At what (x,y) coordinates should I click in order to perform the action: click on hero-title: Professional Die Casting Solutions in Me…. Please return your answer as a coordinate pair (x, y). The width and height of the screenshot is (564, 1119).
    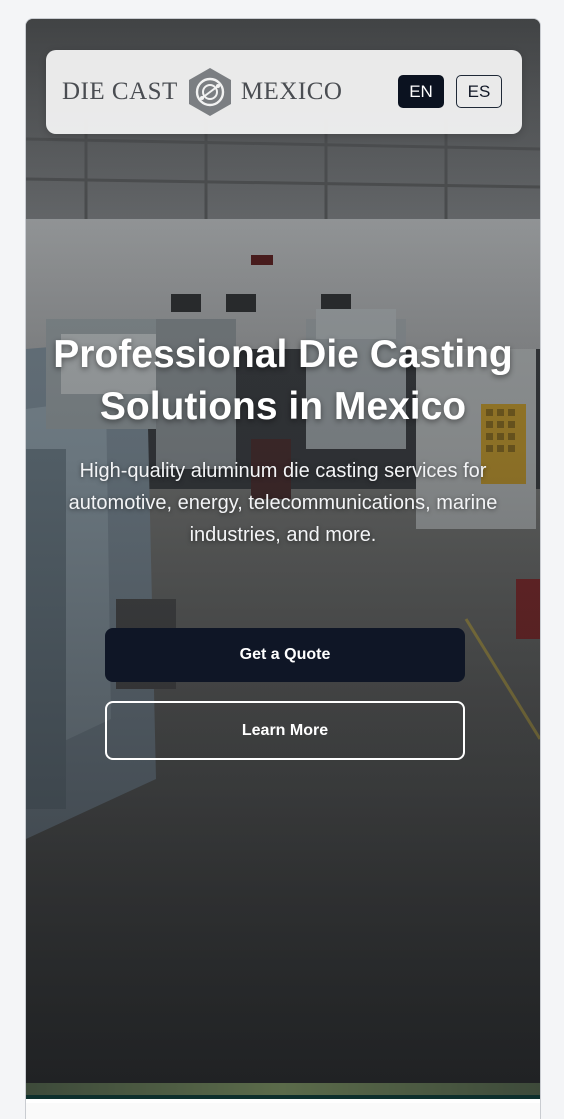
    Looking at the image, I should click on (283, 380).